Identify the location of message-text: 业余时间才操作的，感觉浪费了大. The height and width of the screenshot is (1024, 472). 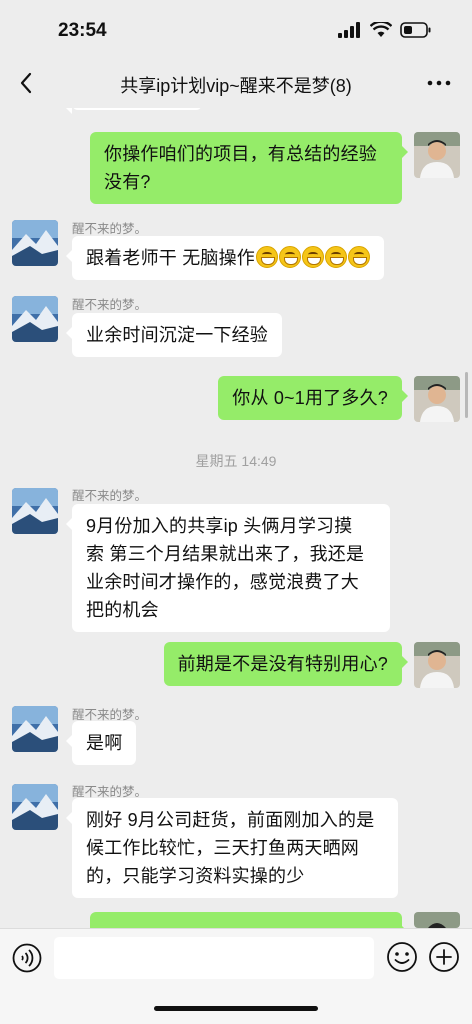
(222, 582).